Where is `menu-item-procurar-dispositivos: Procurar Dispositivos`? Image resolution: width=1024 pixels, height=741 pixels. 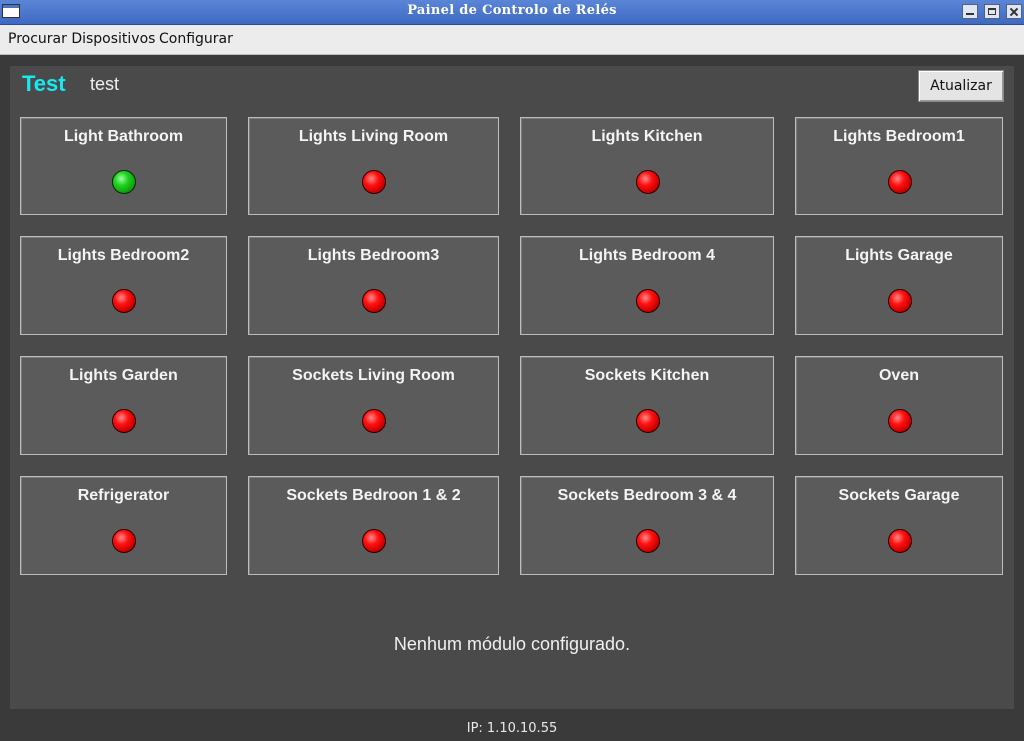
menu-item-procurar-dispositivos: Procurar Dispositivos is located at coordinates (81, 39).